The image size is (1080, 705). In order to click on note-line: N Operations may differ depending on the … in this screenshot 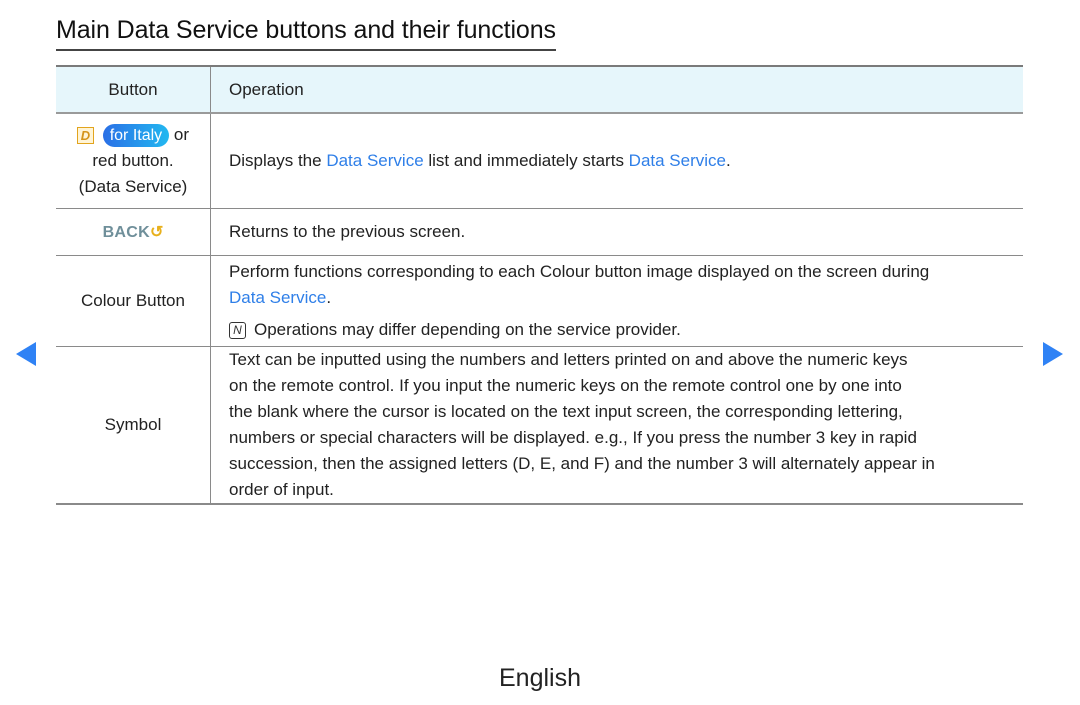, I will do `click(626, 330)`.